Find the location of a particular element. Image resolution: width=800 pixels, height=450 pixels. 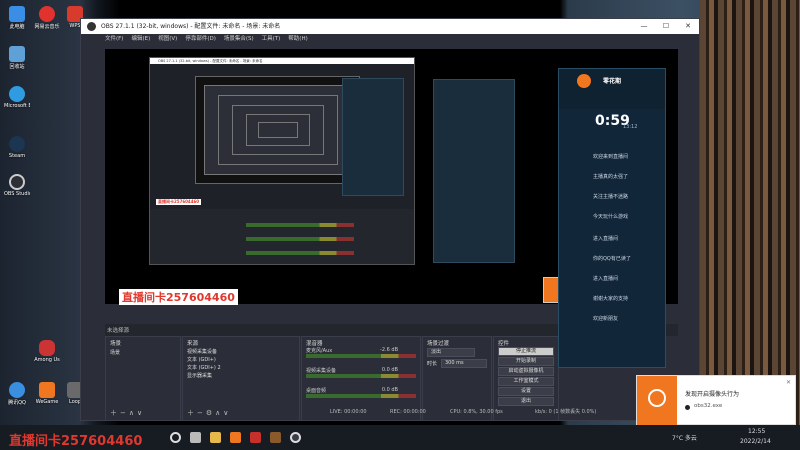

obs-logo-icon is located at coordinates (91, 26).